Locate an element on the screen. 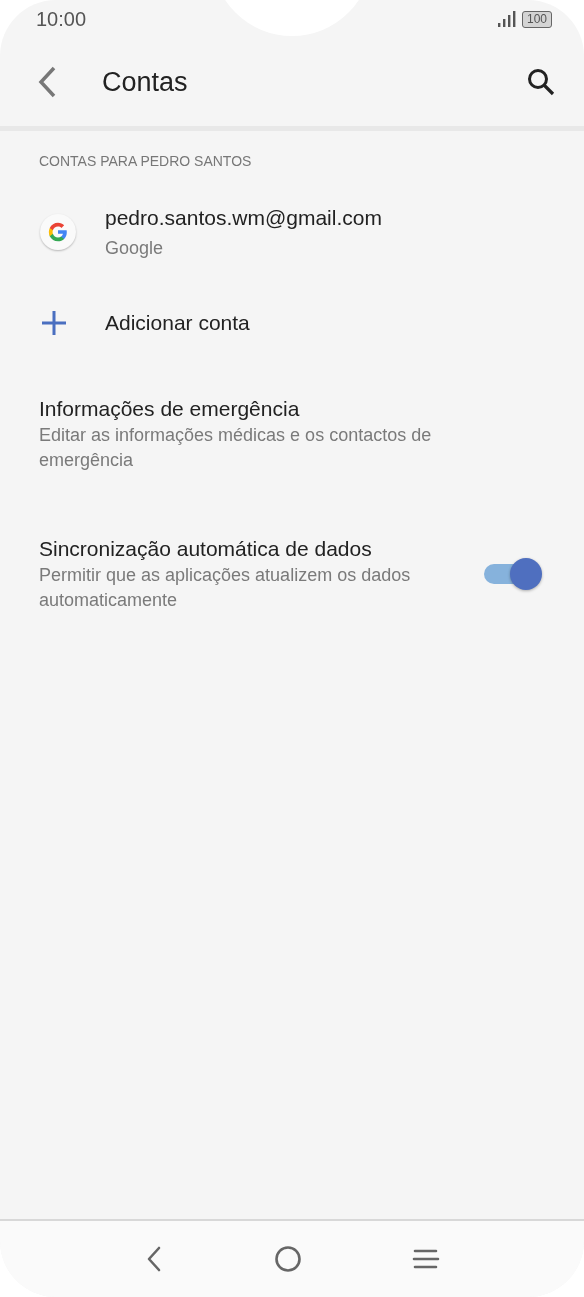  battery-indicator: 100 is located at coordinates (536, 19).